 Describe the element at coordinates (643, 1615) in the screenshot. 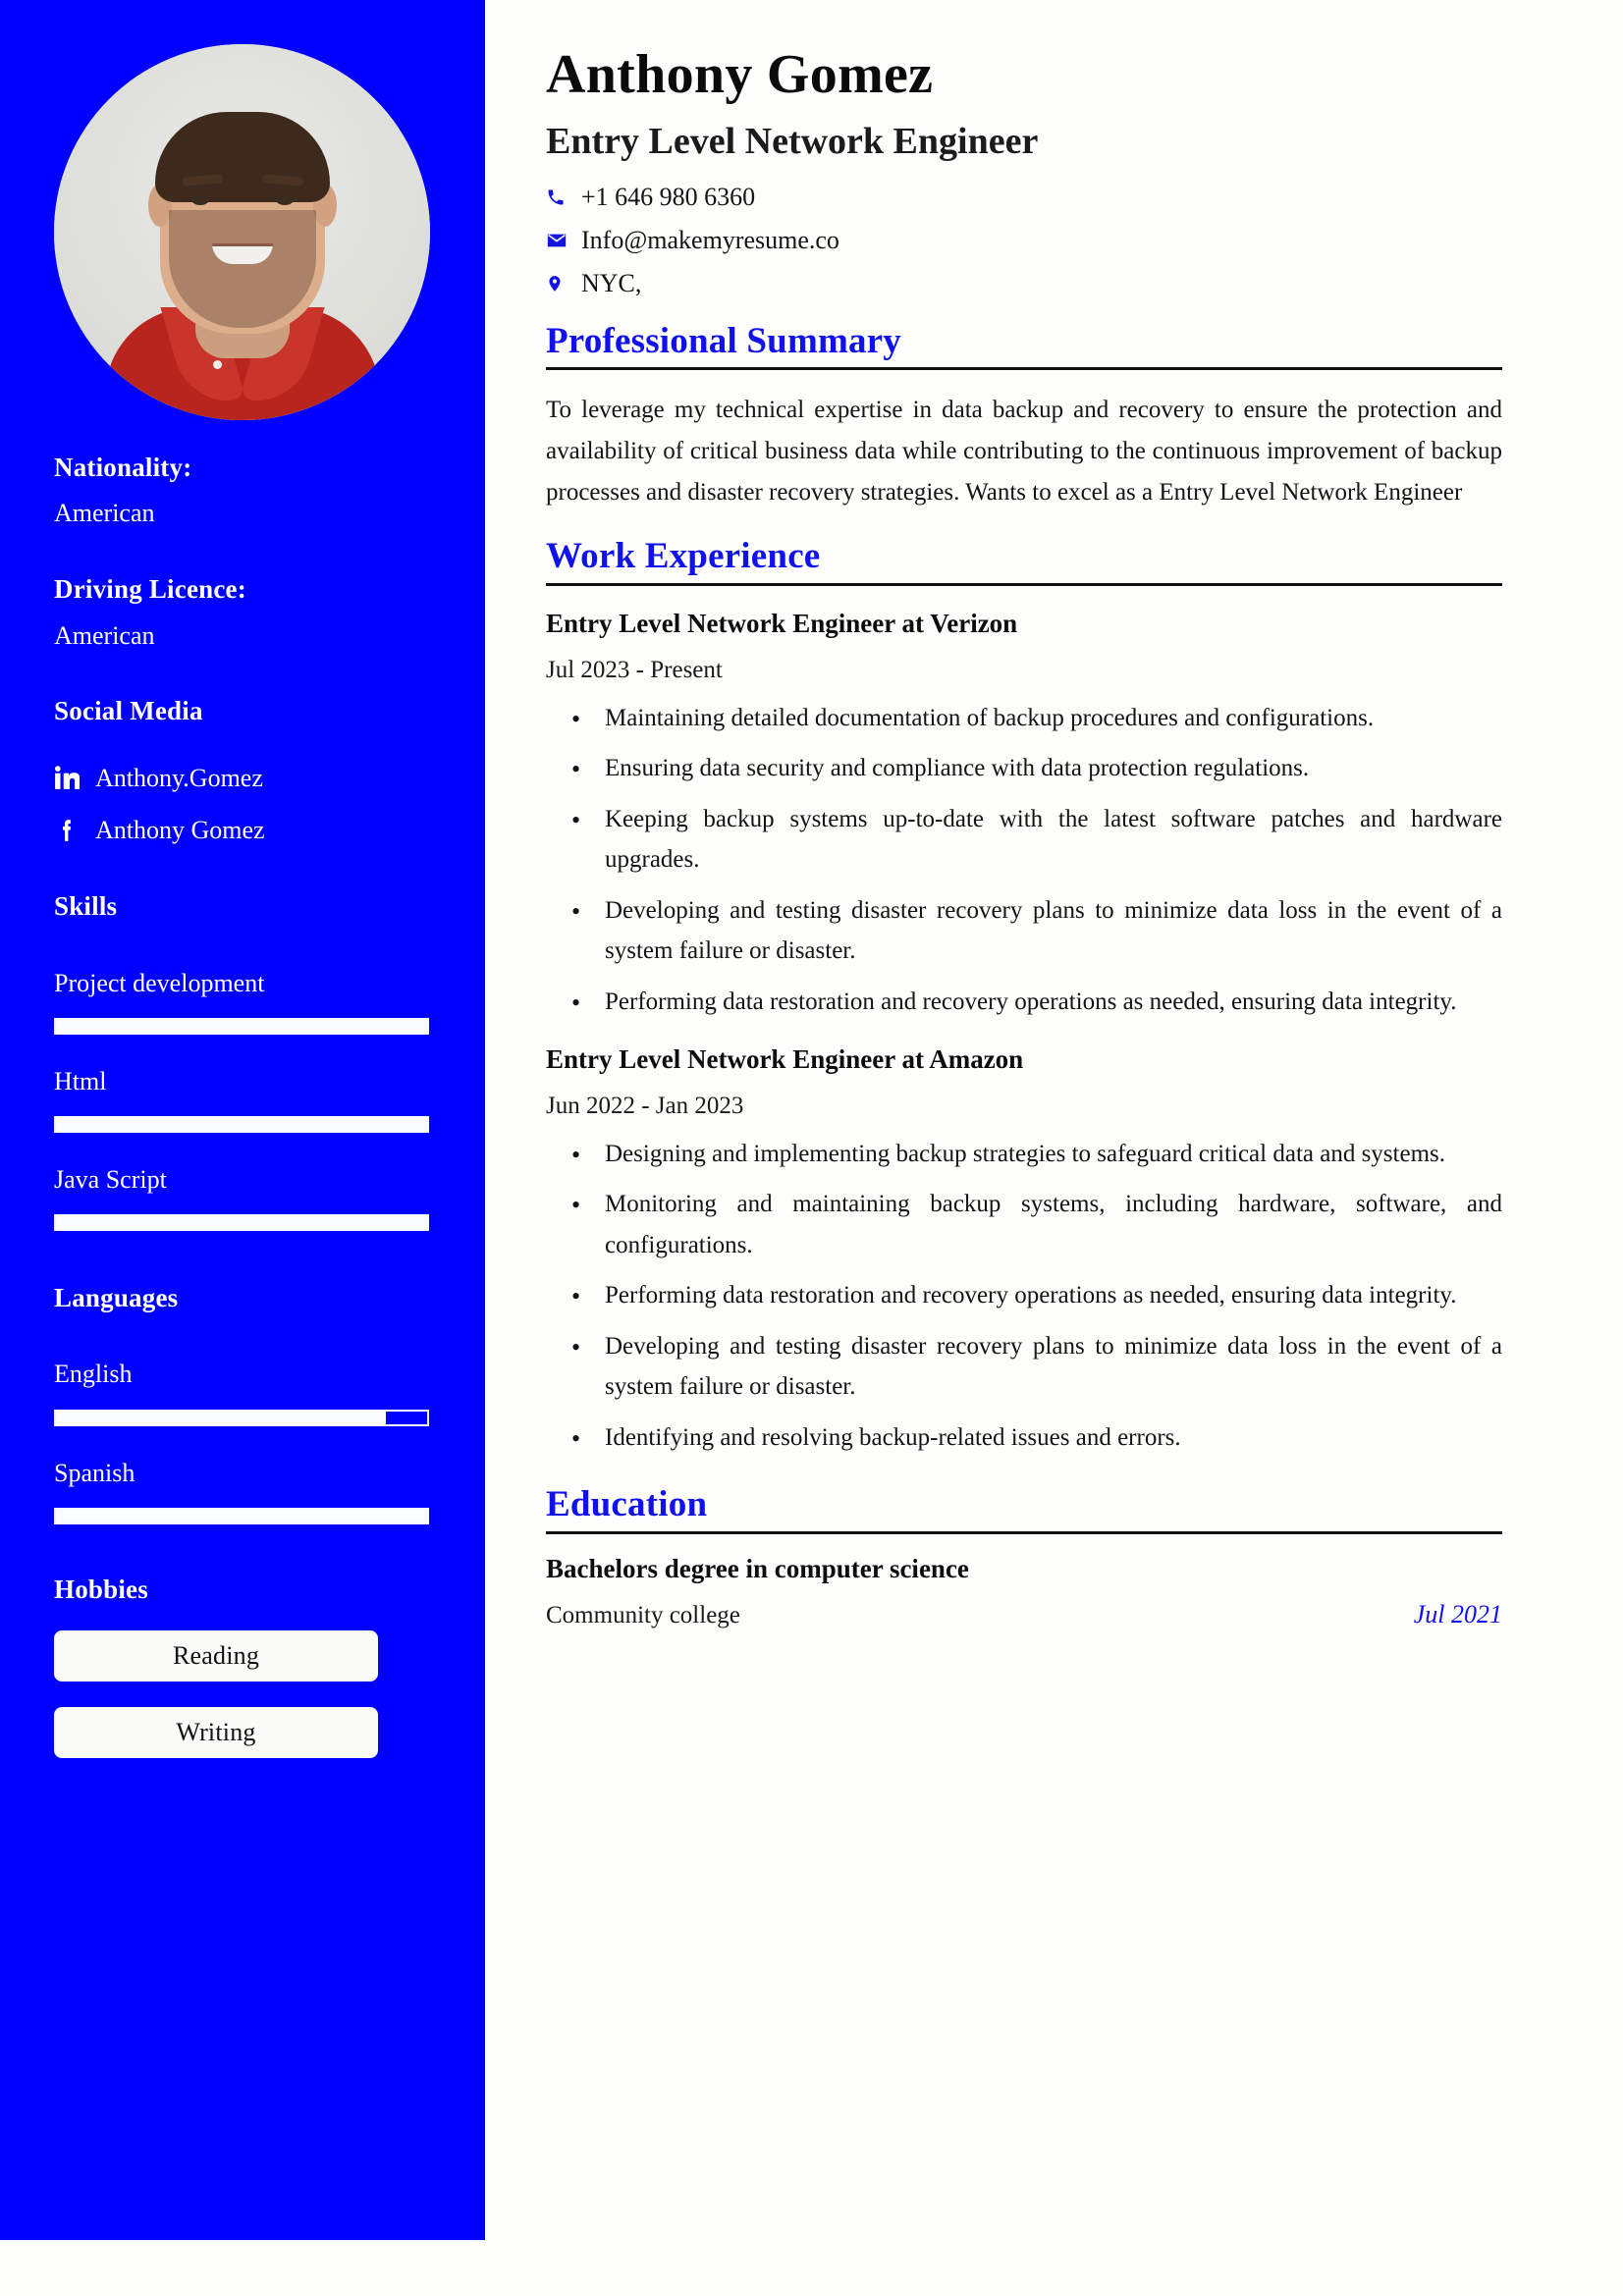

I see `education-school: Community college` at that location.